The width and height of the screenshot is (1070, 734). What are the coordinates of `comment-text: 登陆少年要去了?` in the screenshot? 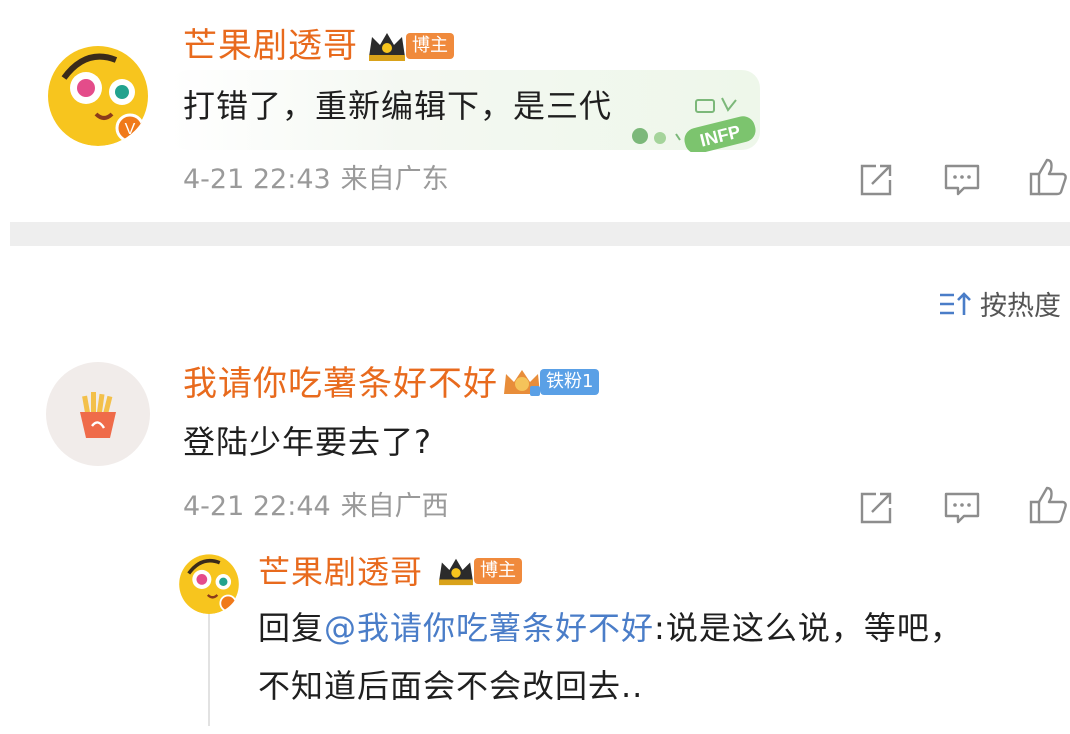 It's located at (307, 442).